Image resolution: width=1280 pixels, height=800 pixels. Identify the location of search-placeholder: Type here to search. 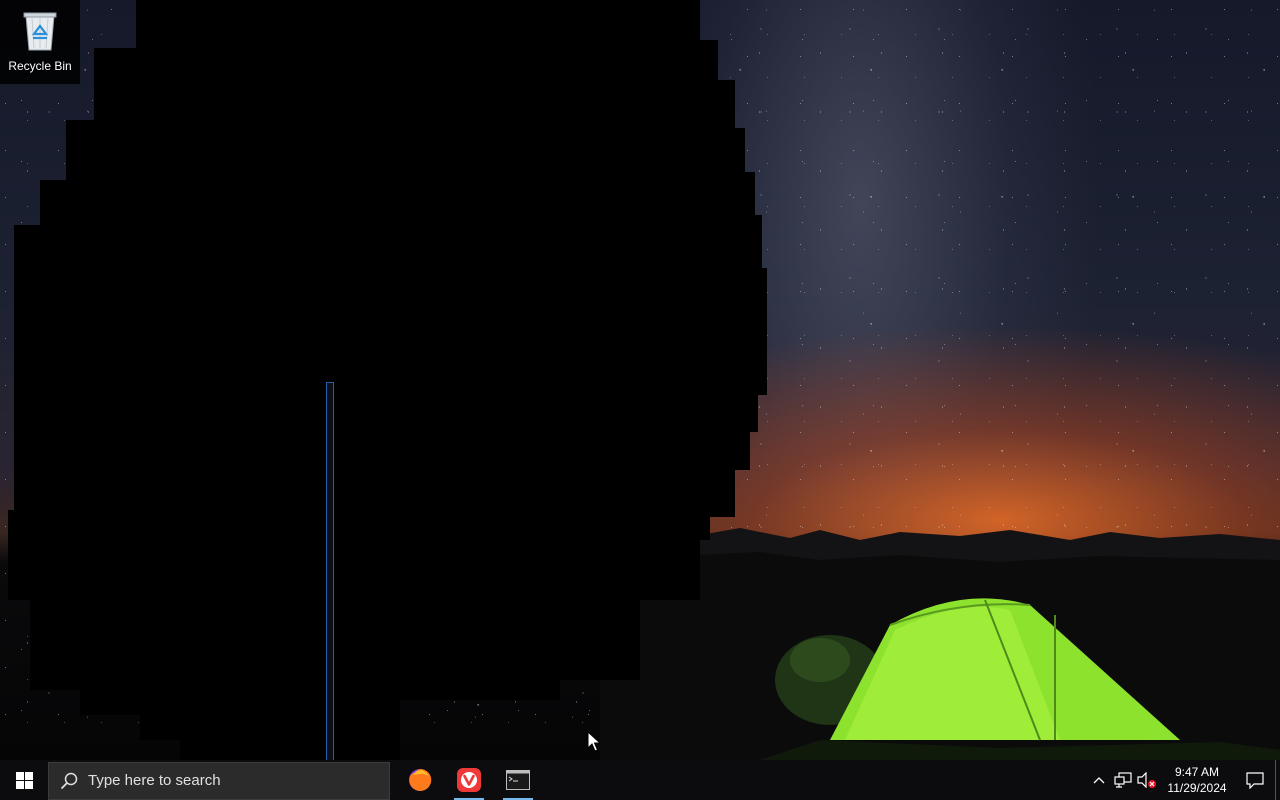
(154, 780).